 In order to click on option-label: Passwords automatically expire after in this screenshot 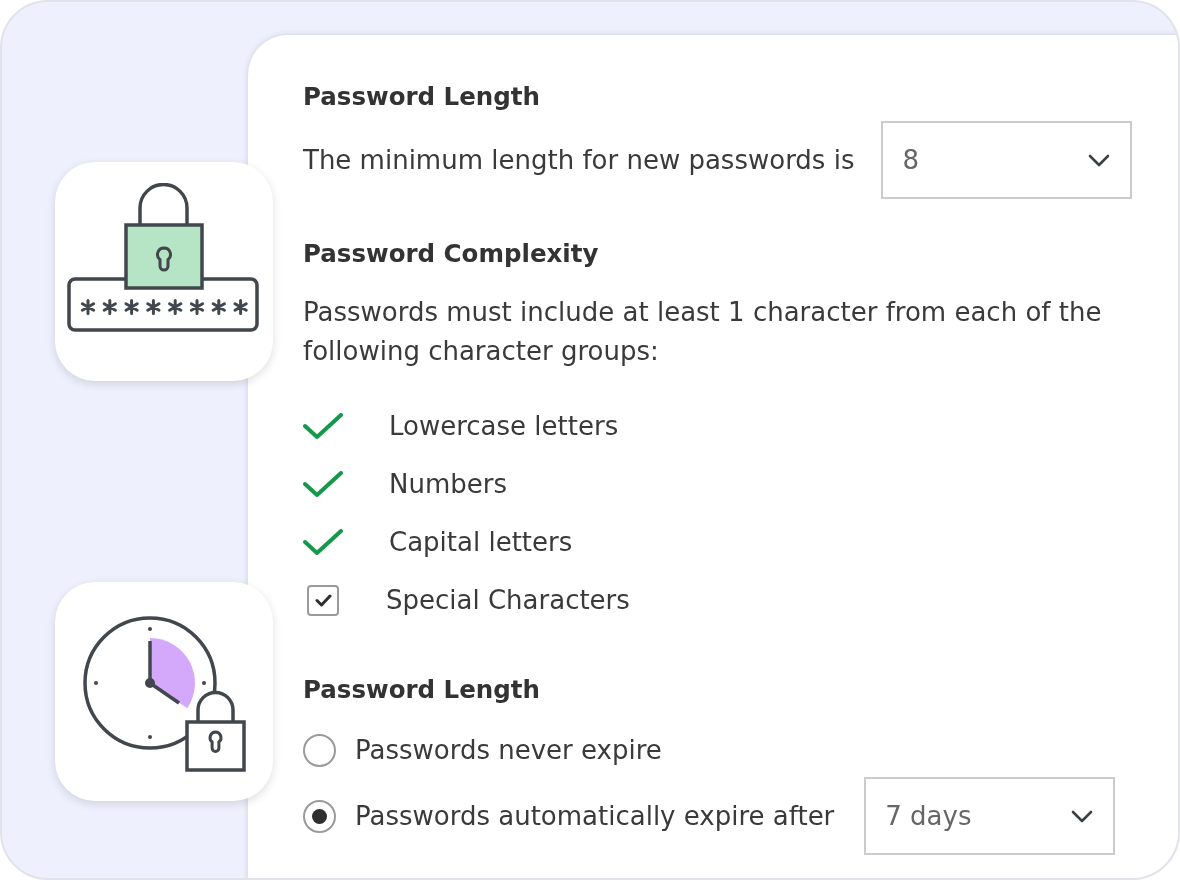, I will do `click(595, 816)`.